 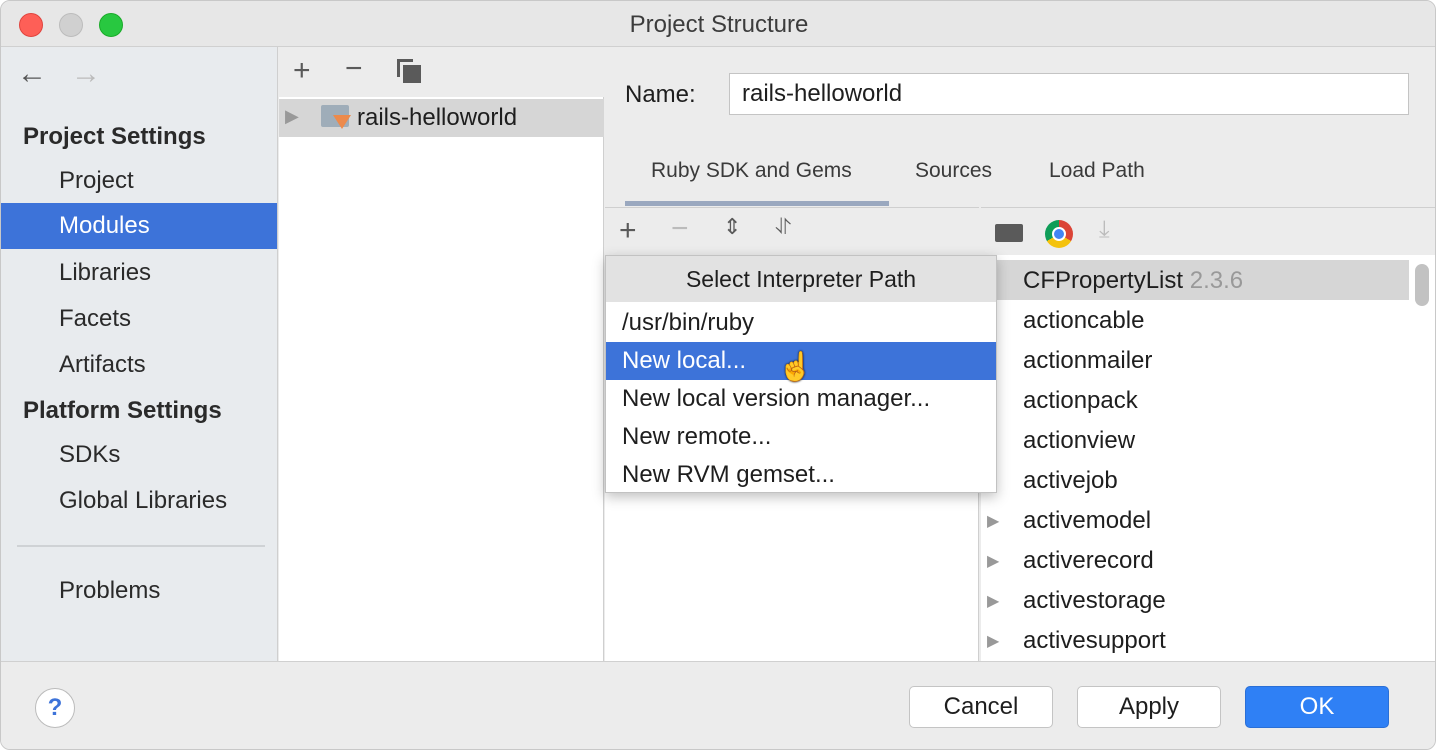 What do you see at coordinates (801, 323) in the screenshot?
I see `menu-item-usr-bin-ruby: /usr/bin/ruby` at bounding box center [801, 323].